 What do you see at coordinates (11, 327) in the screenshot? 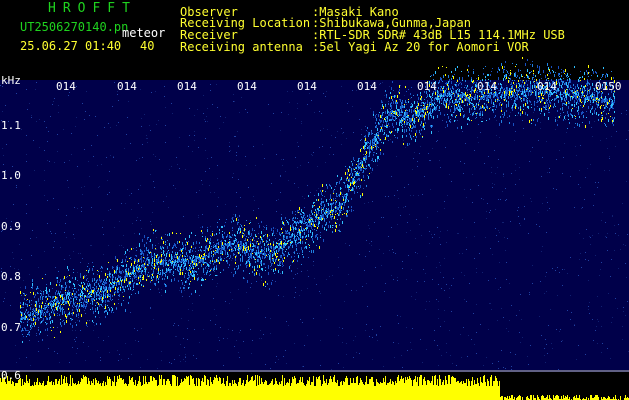
I see `y-tick-label: 0.7` at bounding box center [11, 327].